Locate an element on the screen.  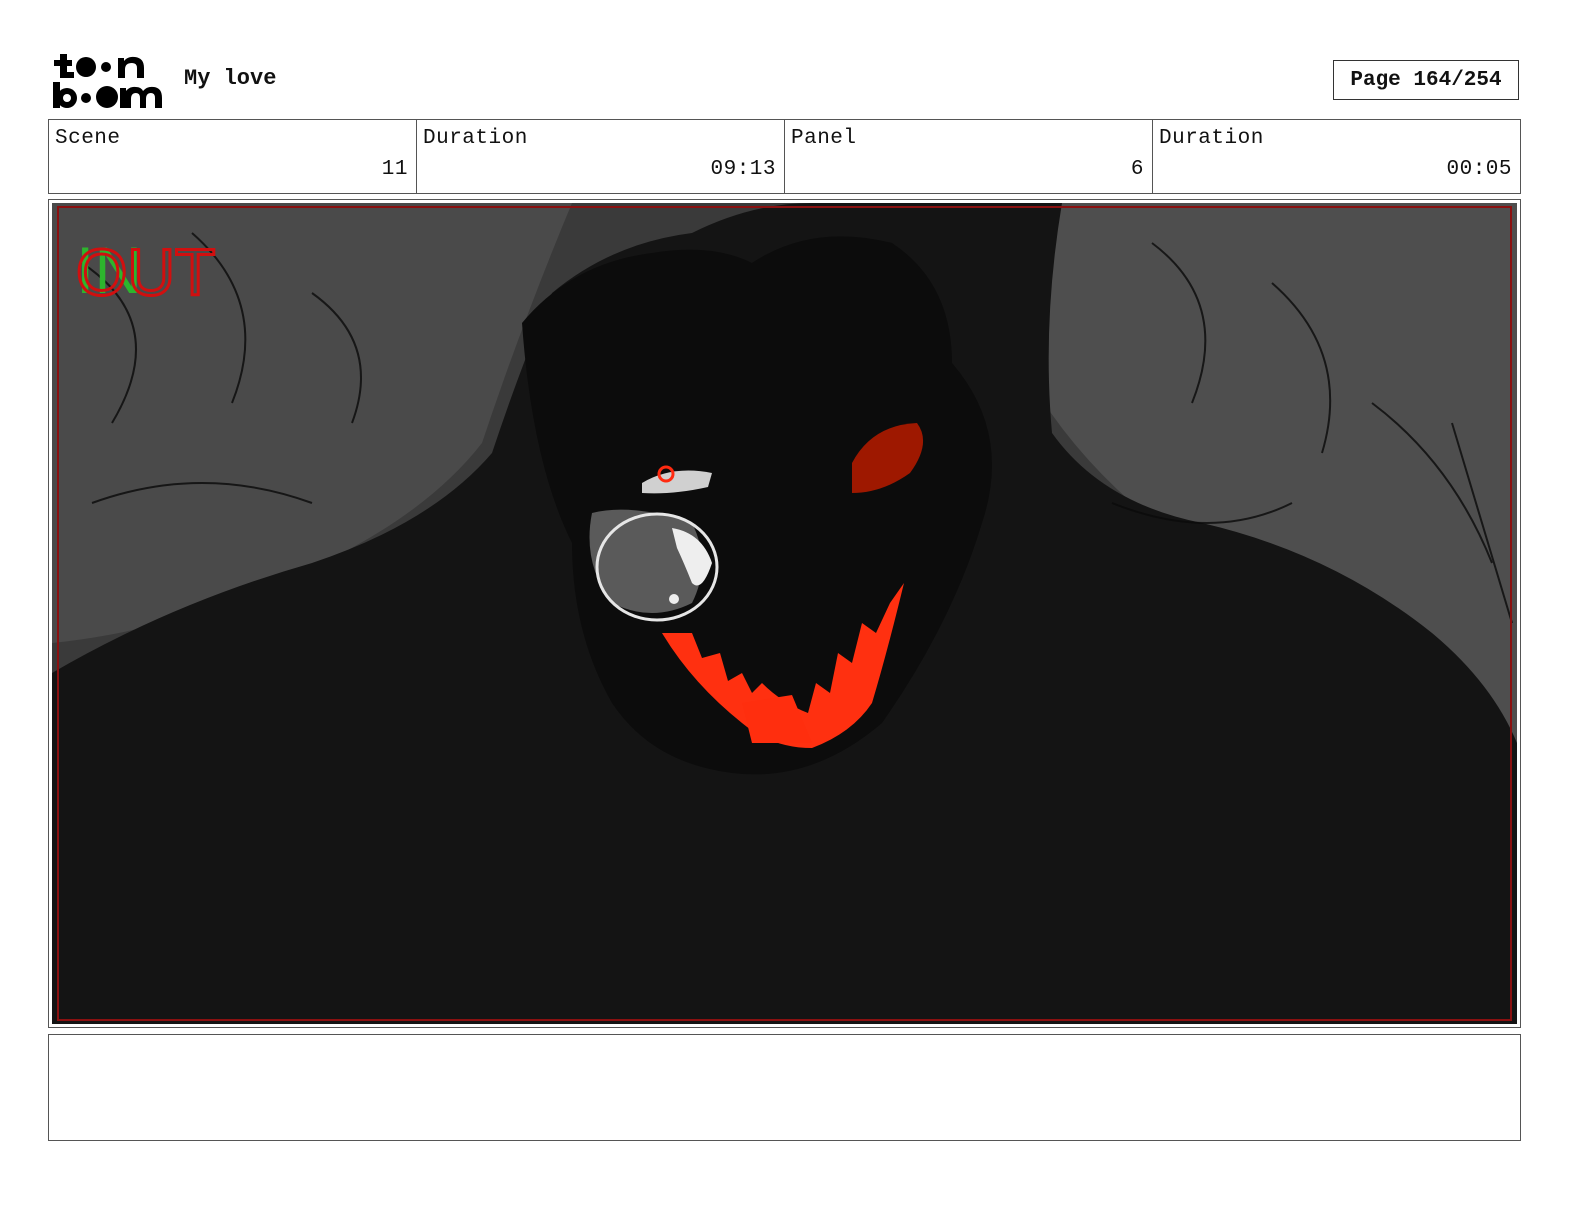
project-title: My love is located at coordinates (230, 78).